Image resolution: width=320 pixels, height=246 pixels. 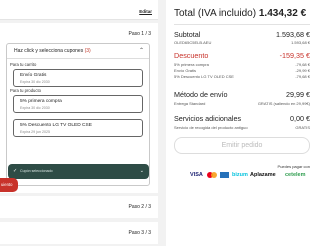 What do you see at coordinates (263, 175) in the screenshot?
I see `aplazame-logo: Aplazame` at bounding box center [263, 175].